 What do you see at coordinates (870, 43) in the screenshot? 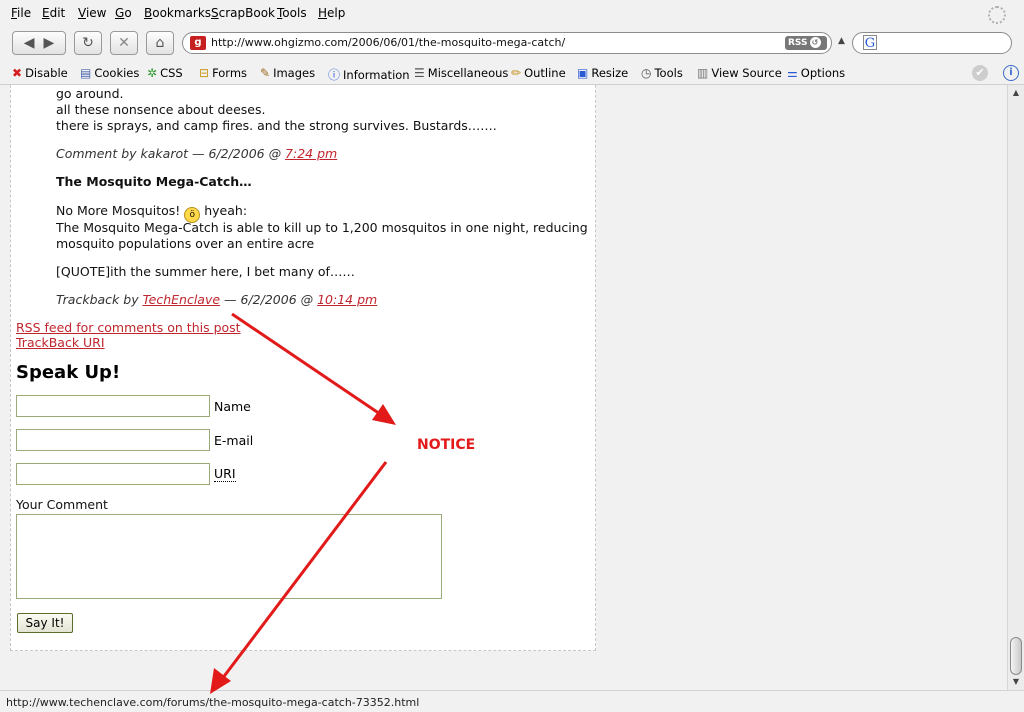
I see `google-search-engine-icon: G` at bounding box center [870, 43].